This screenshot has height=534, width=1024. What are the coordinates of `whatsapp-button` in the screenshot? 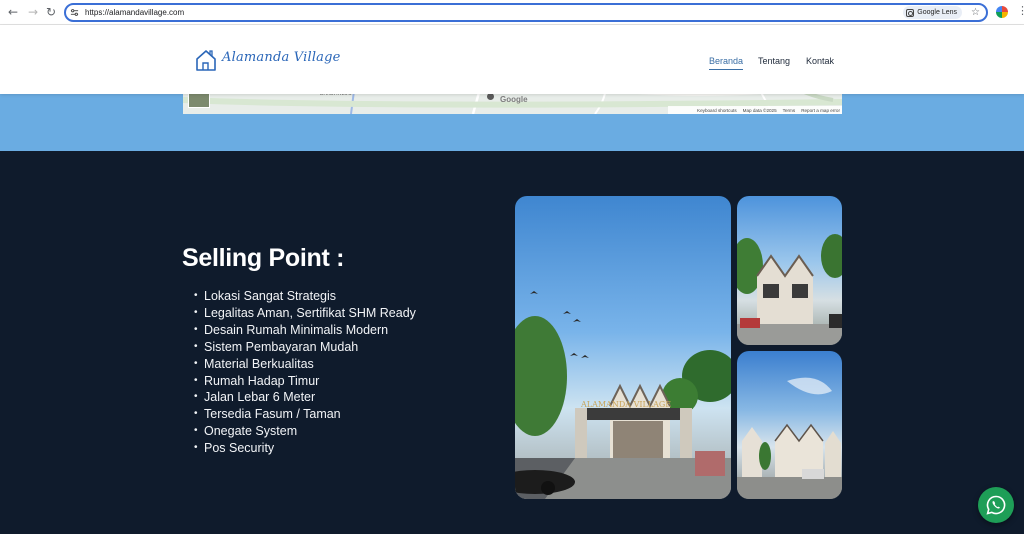 It's located at (996, 505).